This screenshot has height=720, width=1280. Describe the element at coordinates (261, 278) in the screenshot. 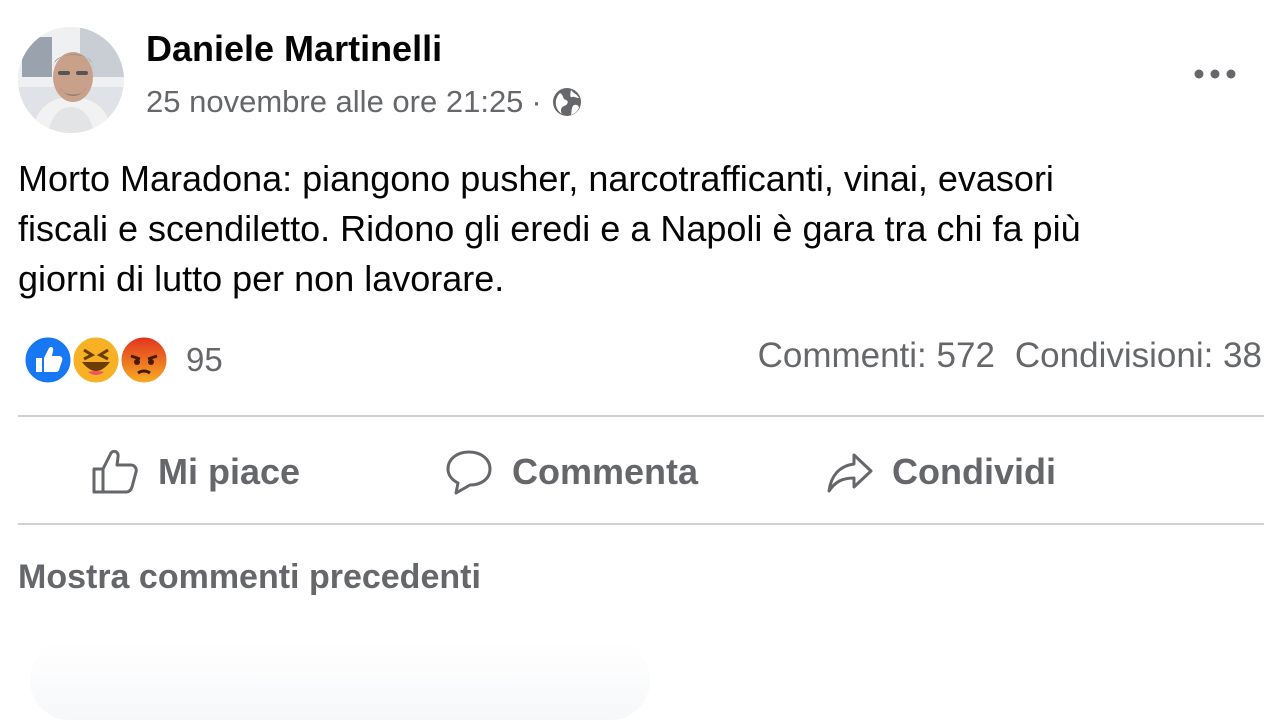

I see `post-text-line: giorni di lutto per non lavorare.` at that location.